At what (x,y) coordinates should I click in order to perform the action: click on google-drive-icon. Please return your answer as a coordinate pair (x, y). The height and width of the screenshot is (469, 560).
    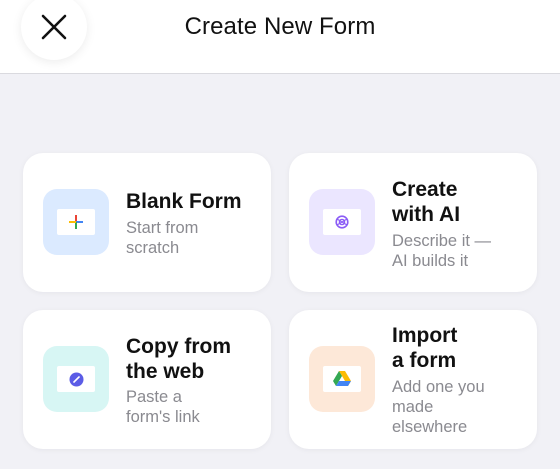
    Looking at the image, I should click on (342, 378).